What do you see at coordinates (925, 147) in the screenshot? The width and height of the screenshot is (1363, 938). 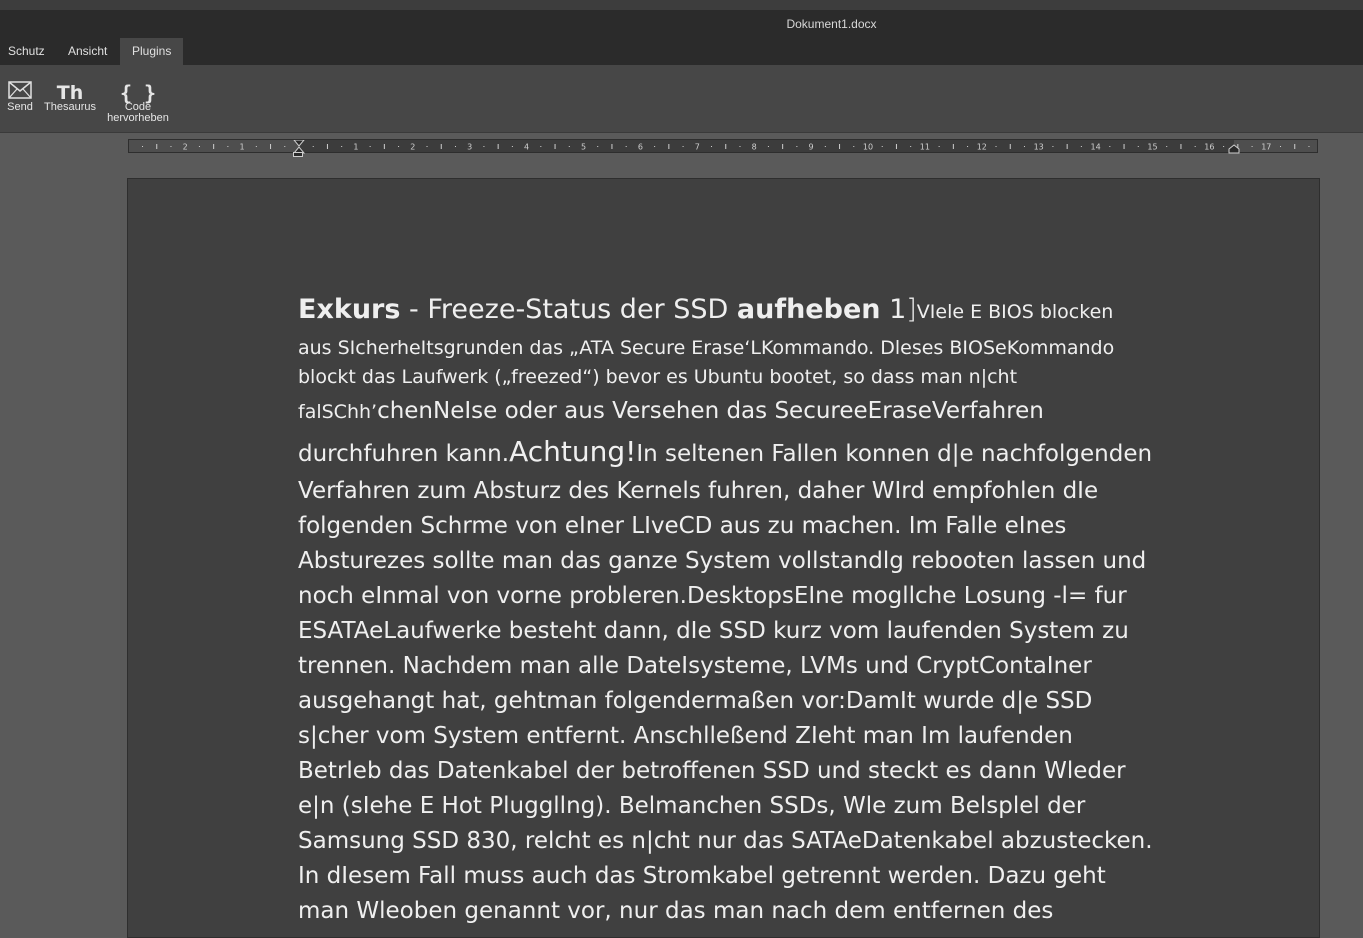 I see `ruler-label: 11` at bounding box center [925, 147].